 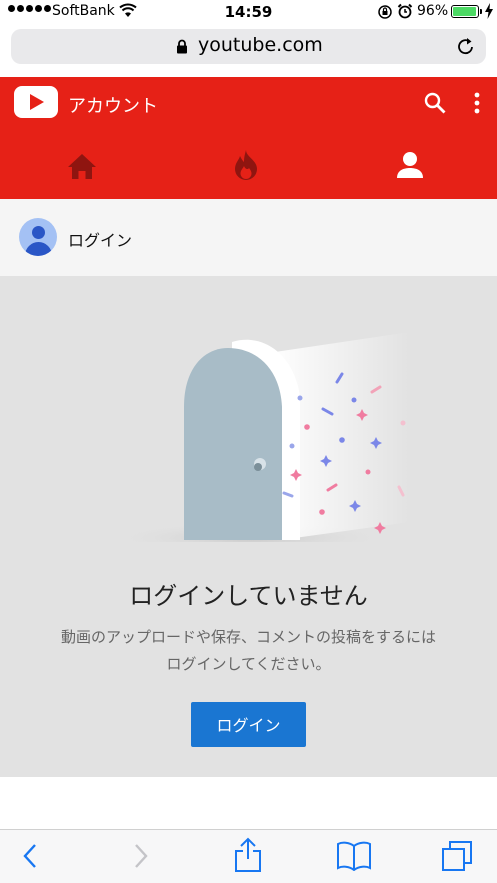 I want to click on back-icon, so click(x=30, y=856).